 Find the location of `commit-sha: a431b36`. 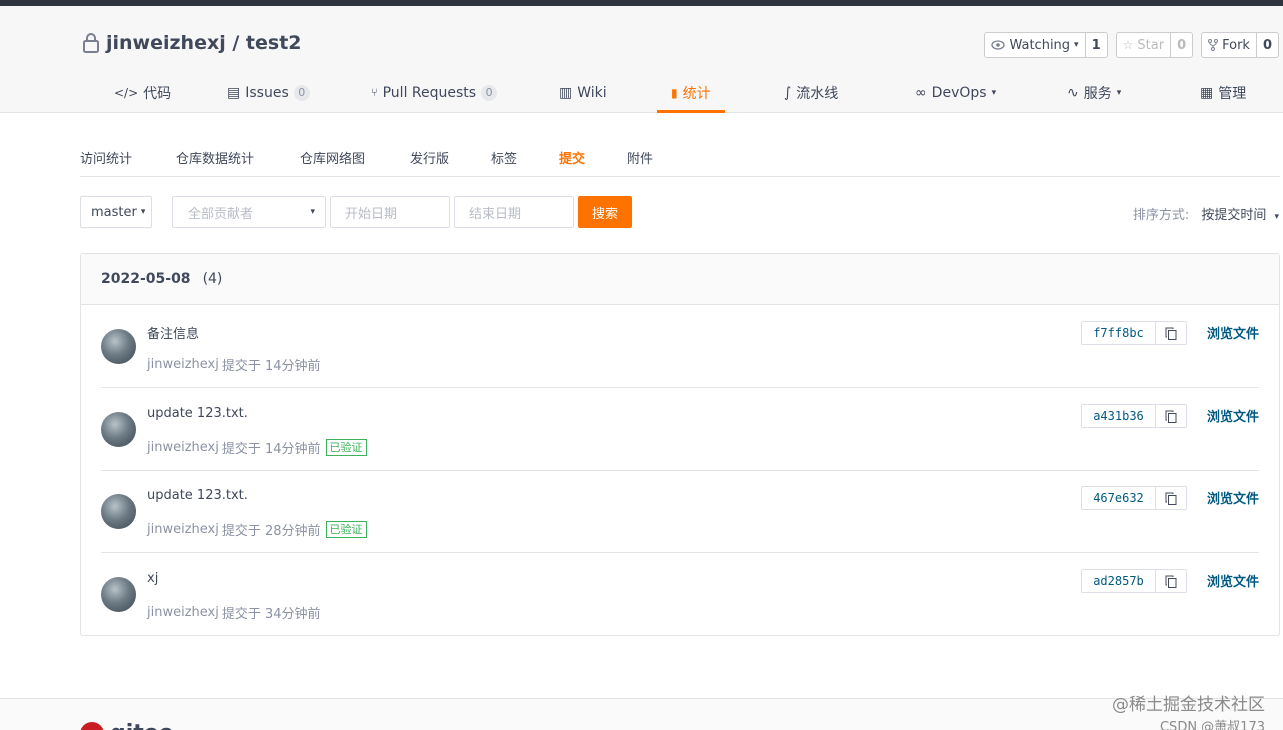

commit-sha: a431b36 is located at coordinates (1119, 416).